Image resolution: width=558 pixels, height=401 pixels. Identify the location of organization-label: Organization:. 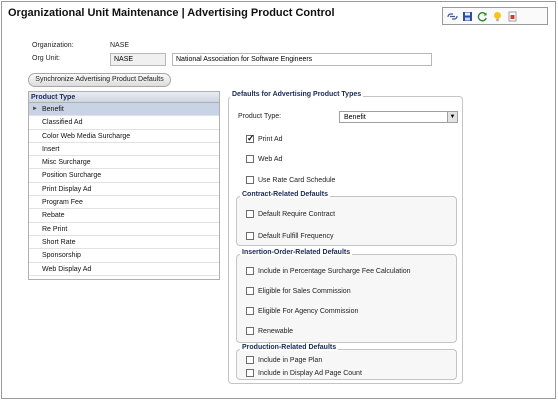
(53, 45).